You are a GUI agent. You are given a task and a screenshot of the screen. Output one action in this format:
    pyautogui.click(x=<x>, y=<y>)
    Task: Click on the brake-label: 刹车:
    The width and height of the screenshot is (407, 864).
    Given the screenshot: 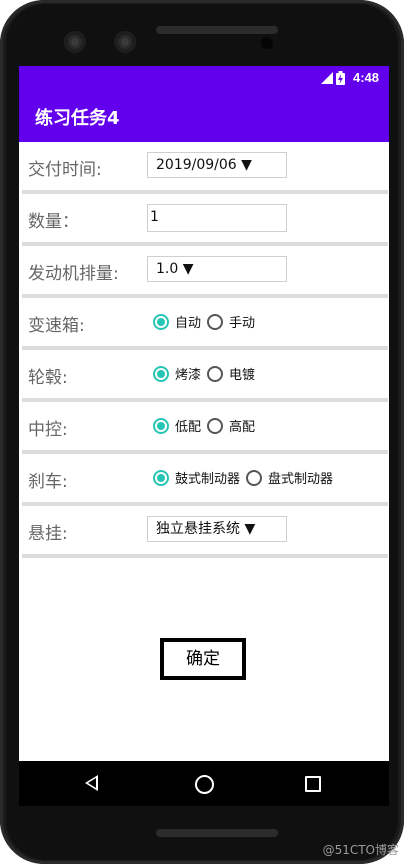 What is the action you would take?
    pyautogui.click(x=48, y=482)
    